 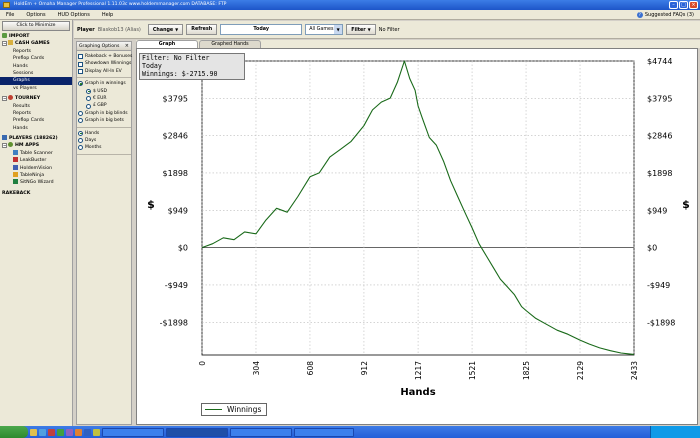 I want to click on menu-hud-options: HUD Options, so click(x=74, y=15).